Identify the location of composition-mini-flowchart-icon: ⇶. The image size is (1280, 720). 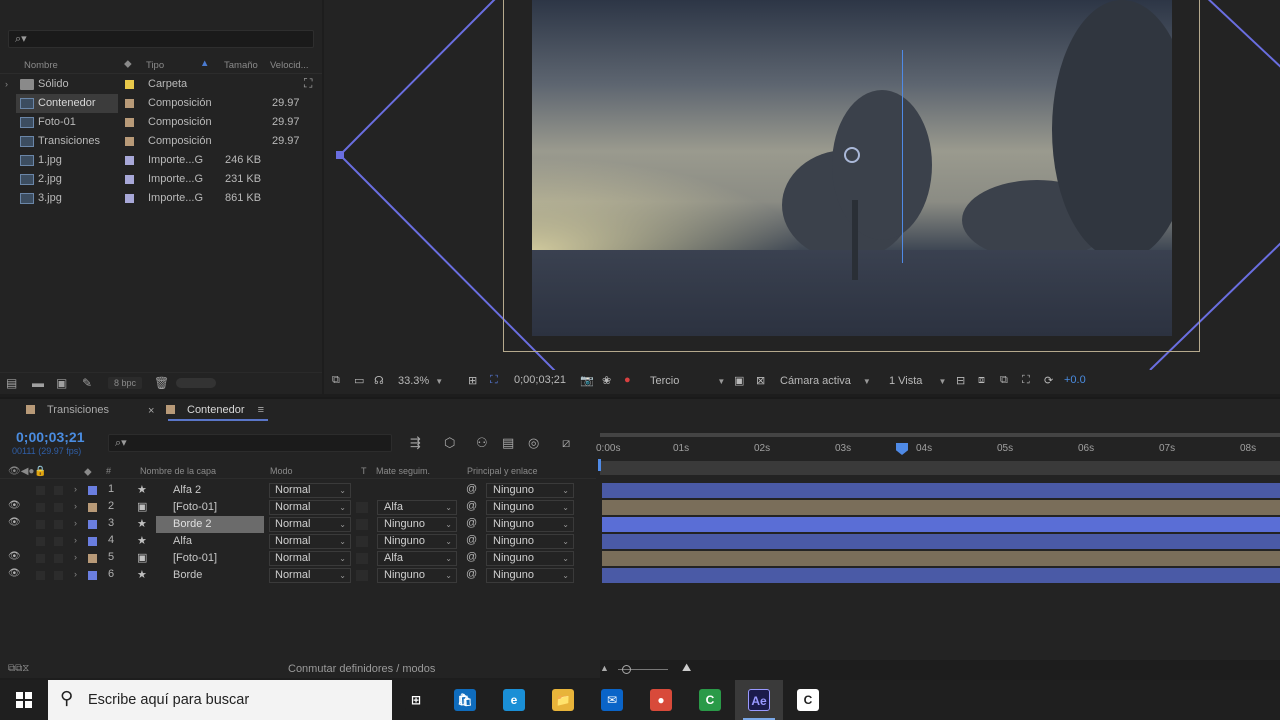
(415, 443).